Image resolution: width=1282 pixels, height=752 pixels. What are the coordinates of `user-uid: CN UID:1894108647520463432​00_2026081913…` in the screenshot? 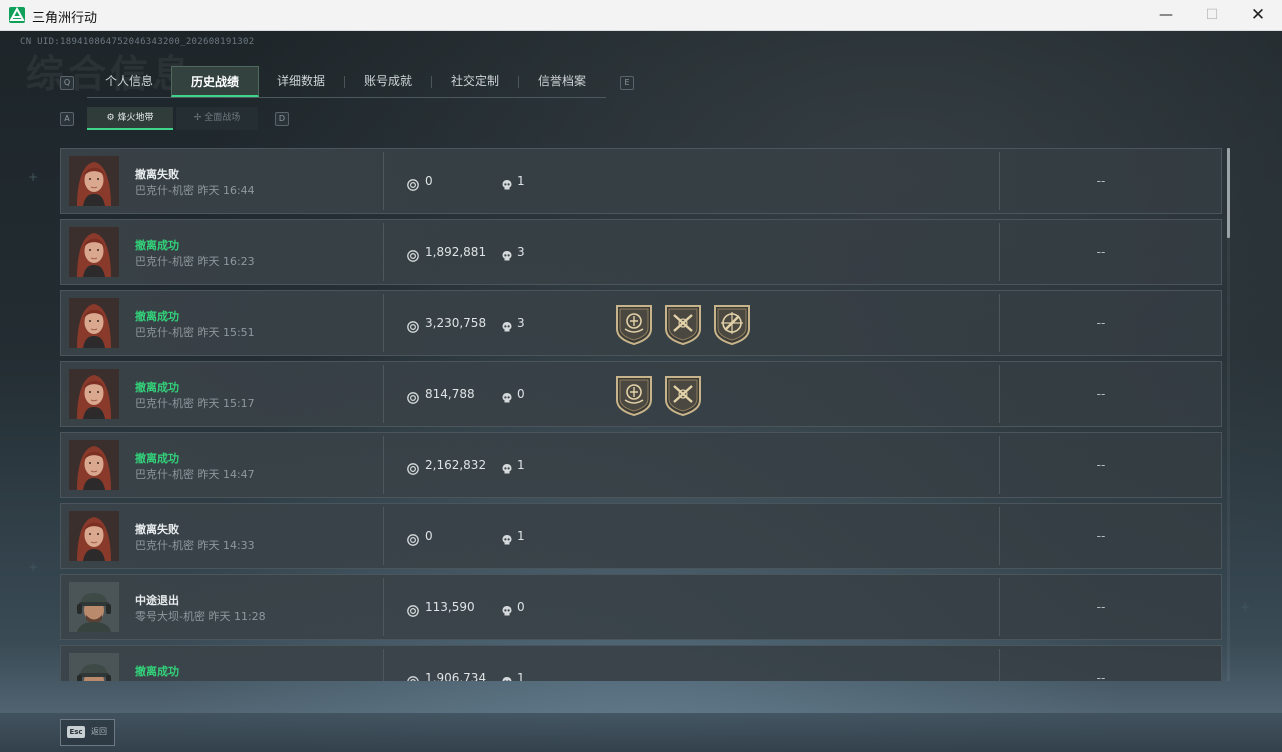 It's located at (137, 42).